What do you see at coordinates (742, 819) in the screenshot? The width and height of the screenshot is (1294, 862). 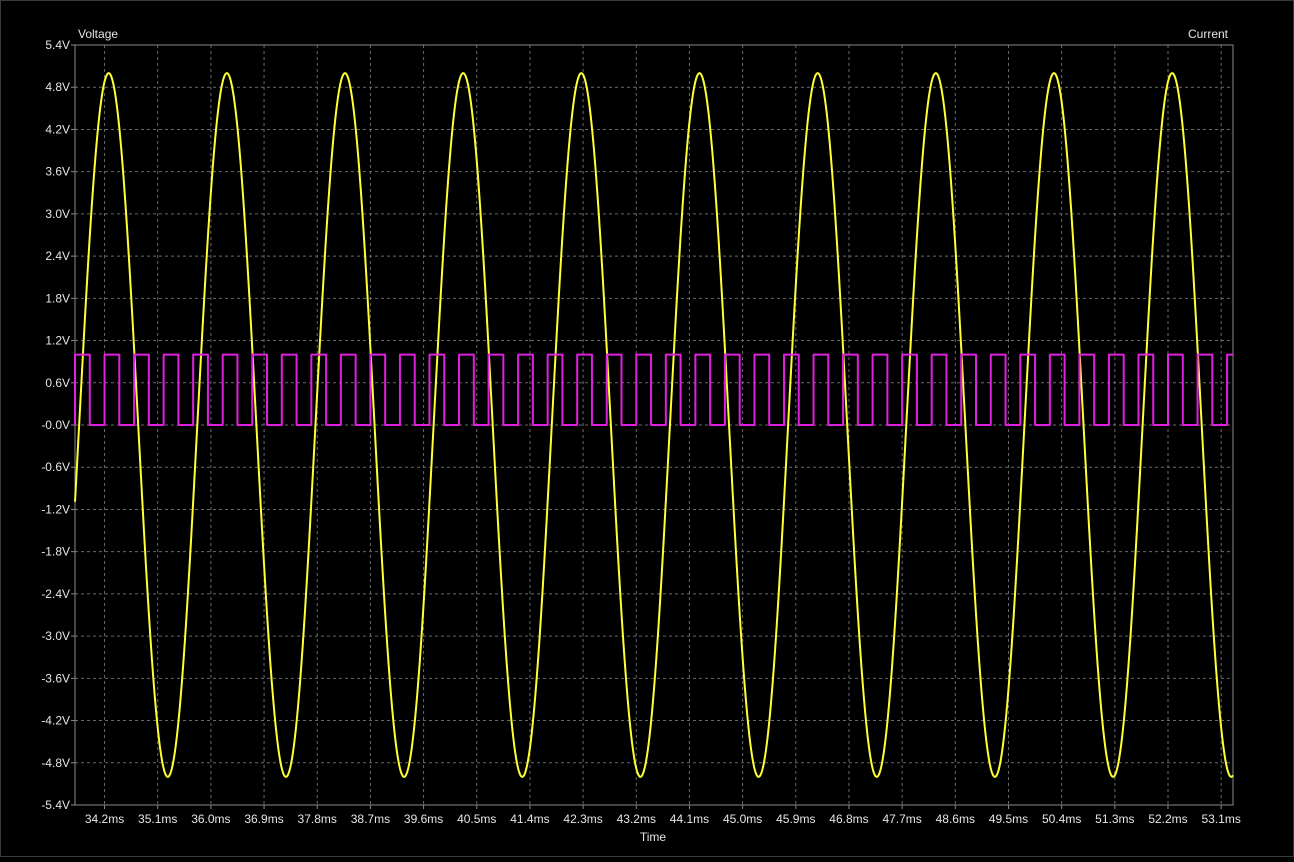 I see `x-tick-label: 45.0ms` at bounding box center [742, 819].